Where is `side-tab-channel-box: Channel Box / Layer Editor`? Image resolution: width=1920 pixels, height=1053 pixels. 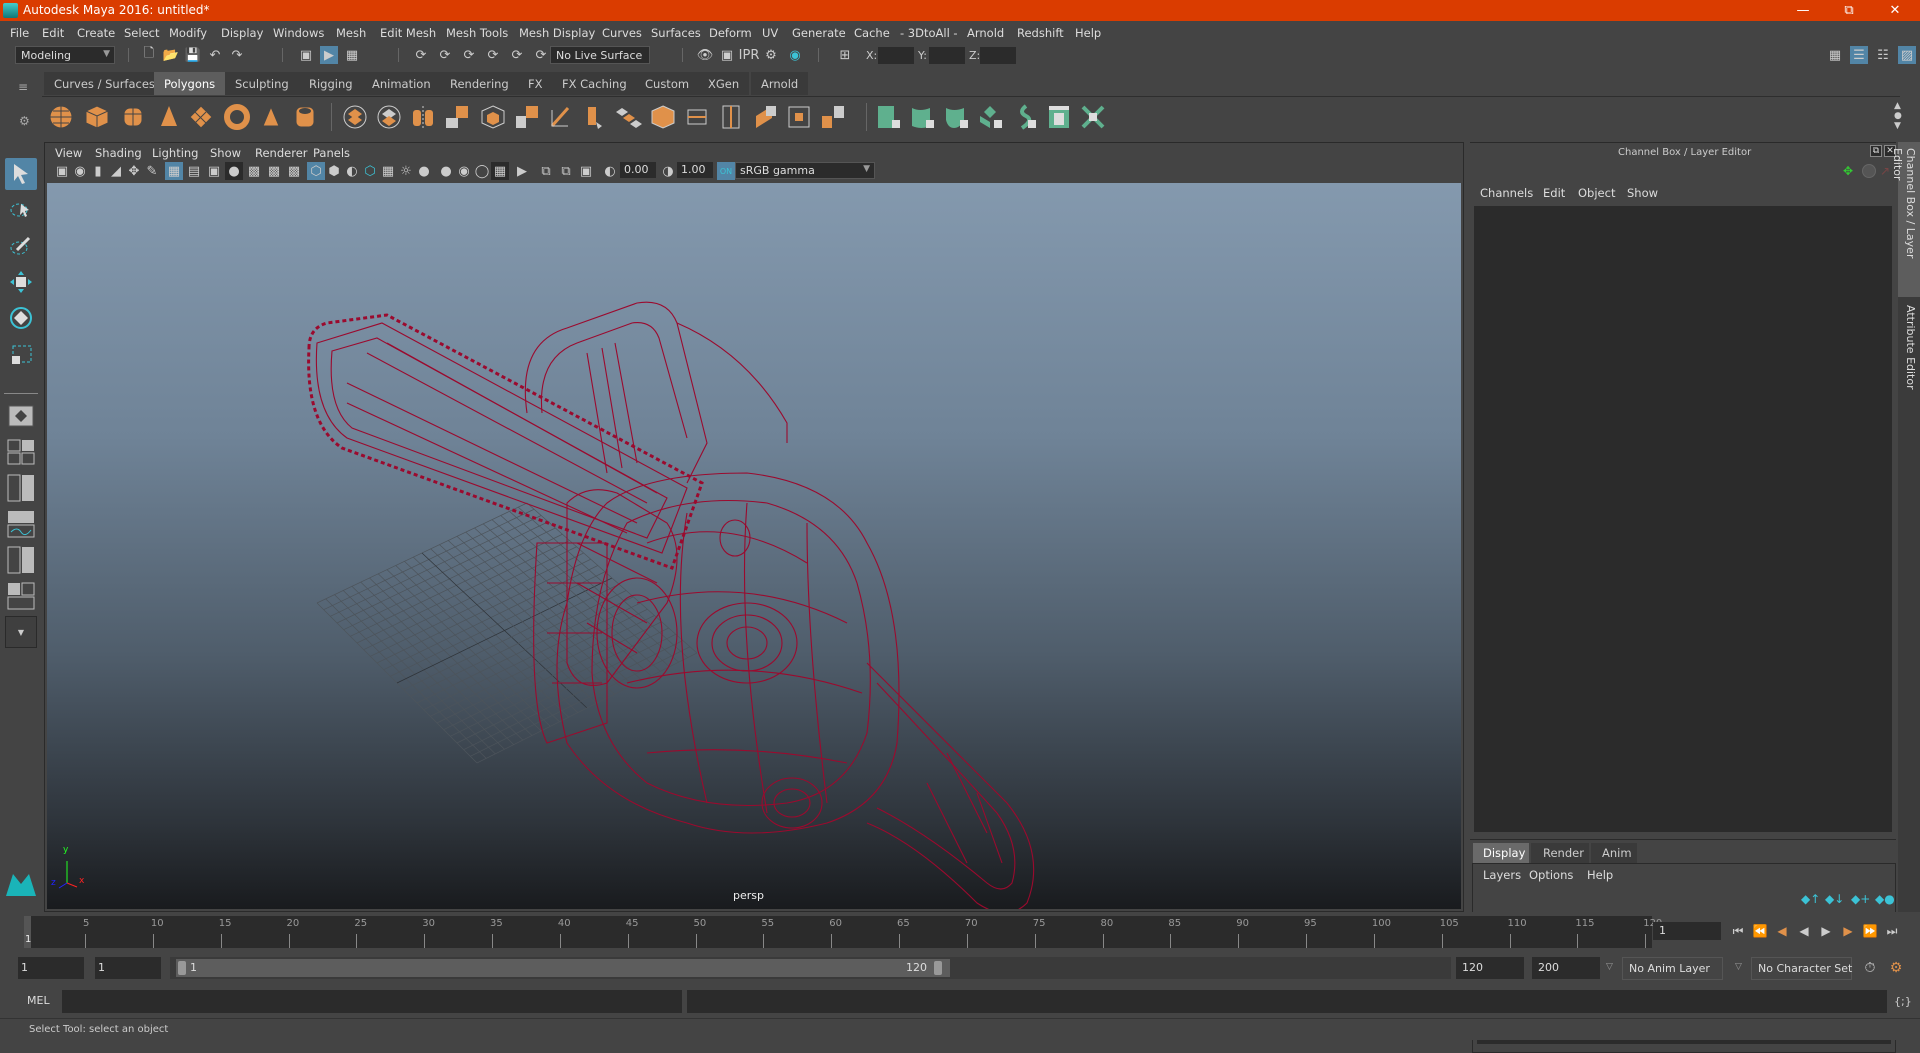
side-tab-channel-box: Channel Box / Layer Editor is located at coordinates (1905, 219).